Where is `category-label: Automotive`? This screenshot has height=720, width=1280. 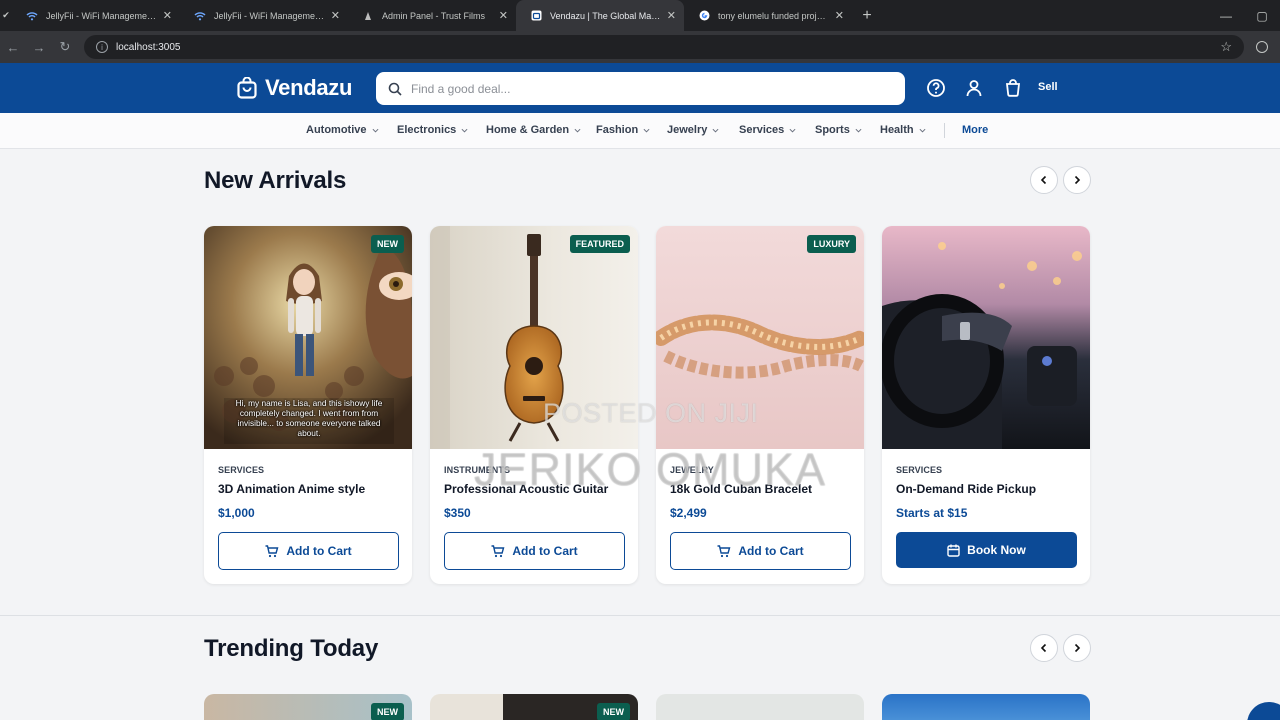
category-label: Automotive is located at coordinates (336, 130).